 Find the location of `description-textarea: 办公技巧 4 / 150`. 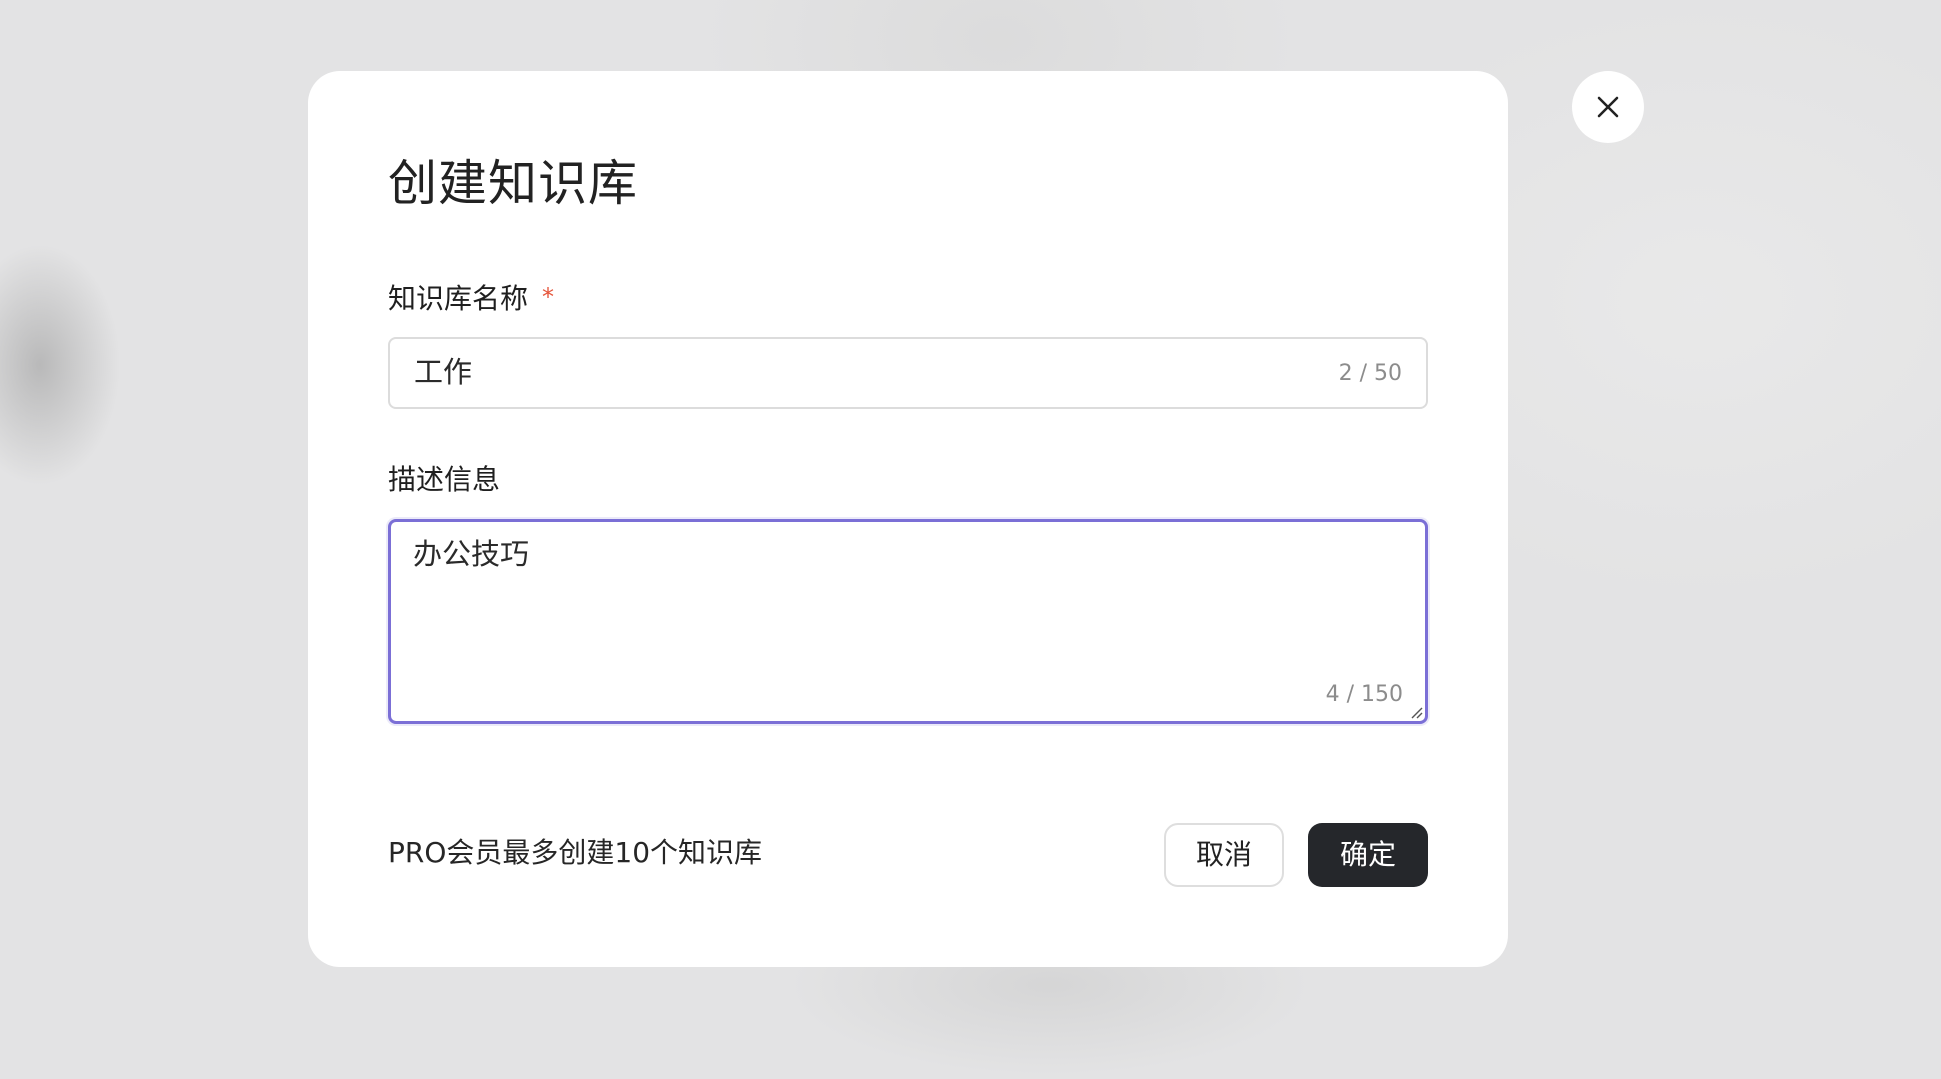

description-textarea: 办公技巧 4 / 150 is located at coordinates (908, 621).